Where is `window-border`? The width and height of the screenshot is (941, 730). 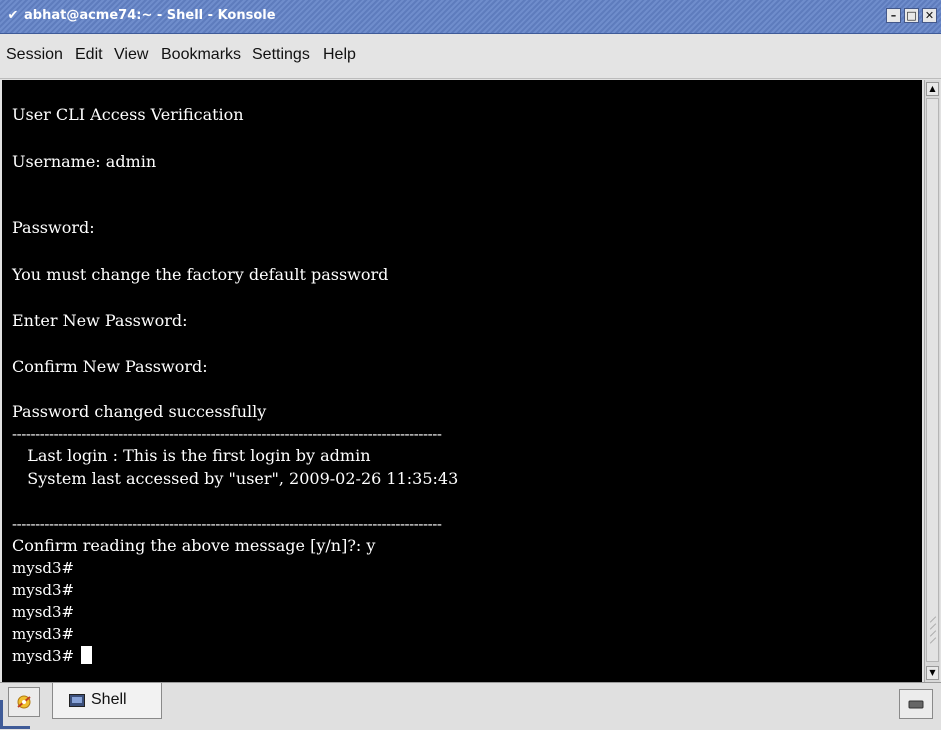 window-border is located at coordinates (1, 714).